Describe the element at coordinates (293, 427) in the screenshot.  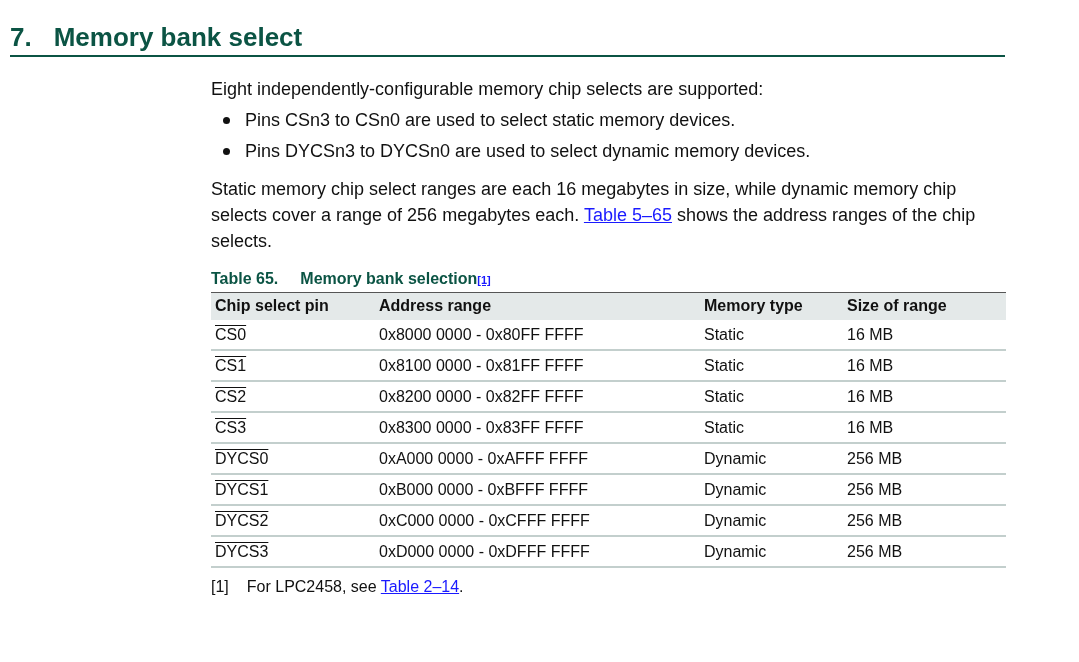
I see `table-cell: CS3` at that location.